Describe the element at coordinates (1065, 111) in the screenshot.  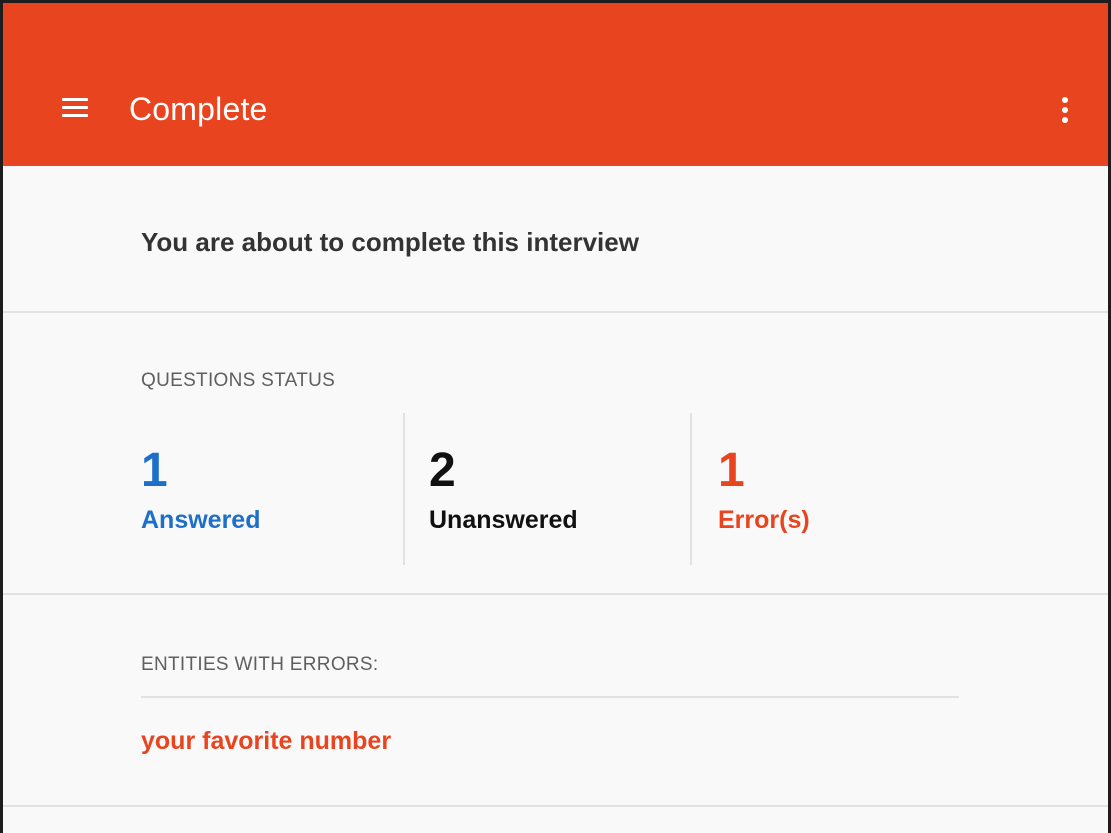
I see `overflow-menu-button` at that location.